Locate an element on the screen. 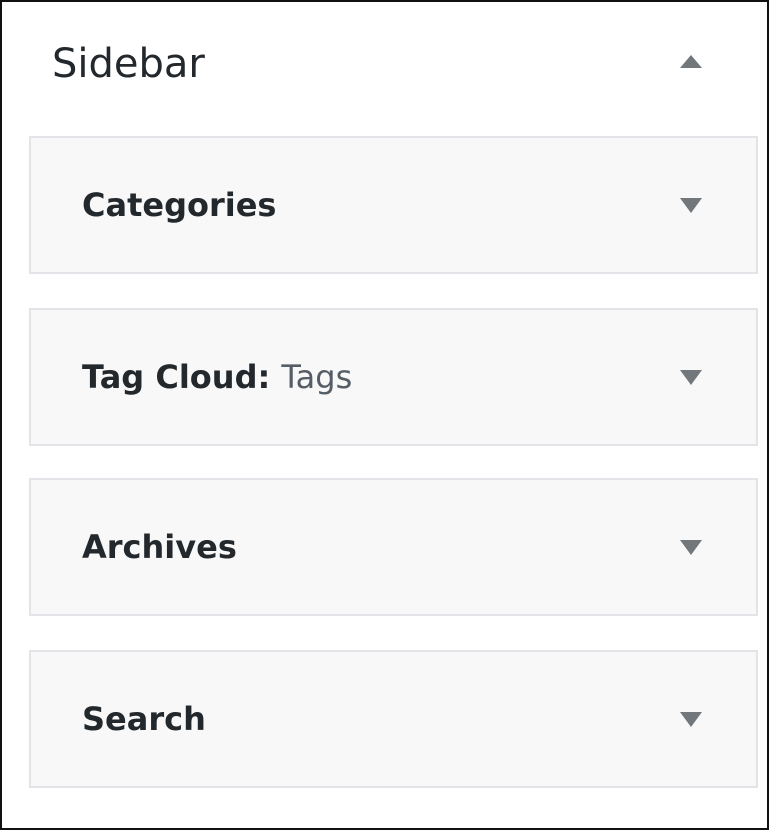 The height and width of the screenshot is (830, 769). widget-title: Archives is located at coordinates (159, 547).